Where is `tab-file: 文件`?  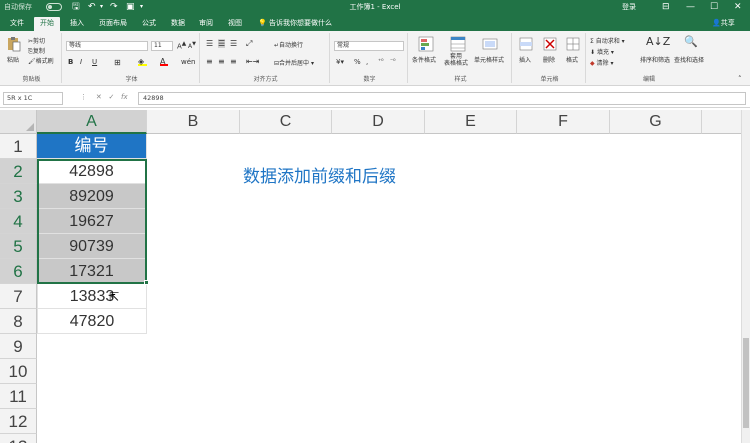
tab-file: 文件 is located at coordinates (17, 24).